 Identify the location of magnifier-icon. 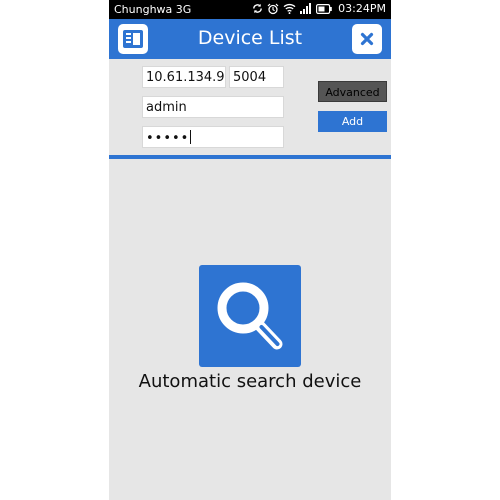
(250, 326).